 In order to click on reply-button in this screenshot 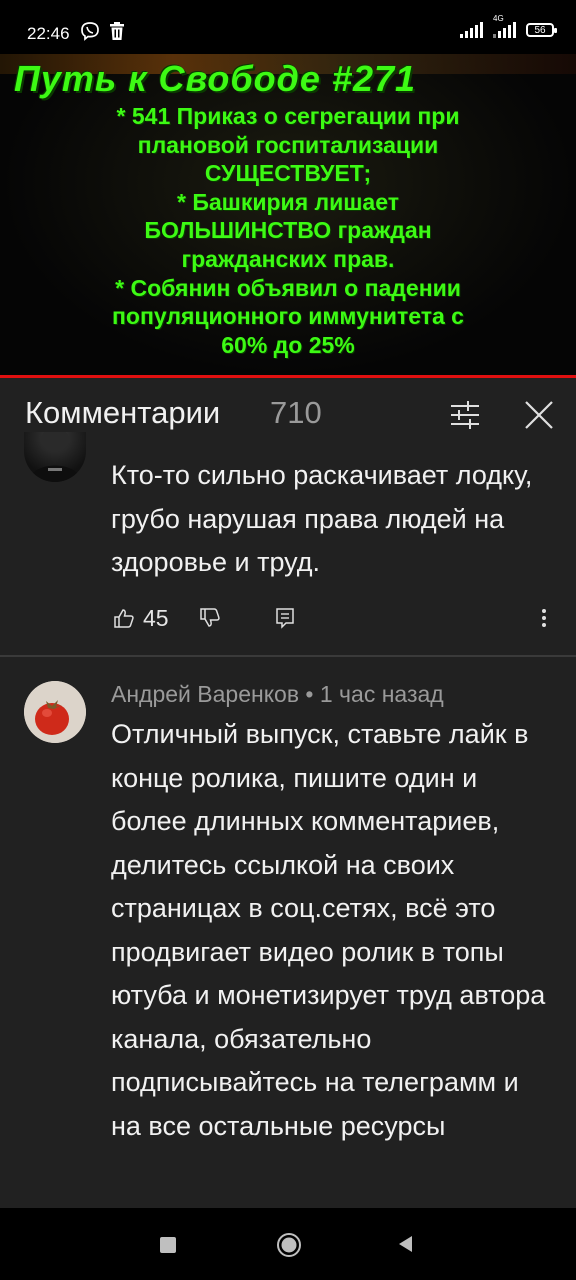, I will do `click(285, 618)`.